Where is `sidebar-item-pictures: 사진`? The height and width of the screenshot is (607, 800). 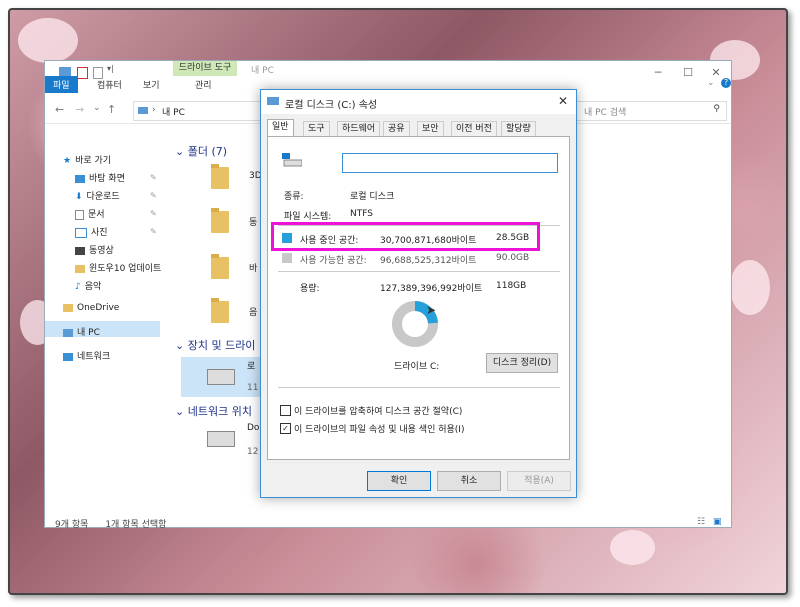 sidebar-item-pictures: 사진 is located at coordinates (91, 233).